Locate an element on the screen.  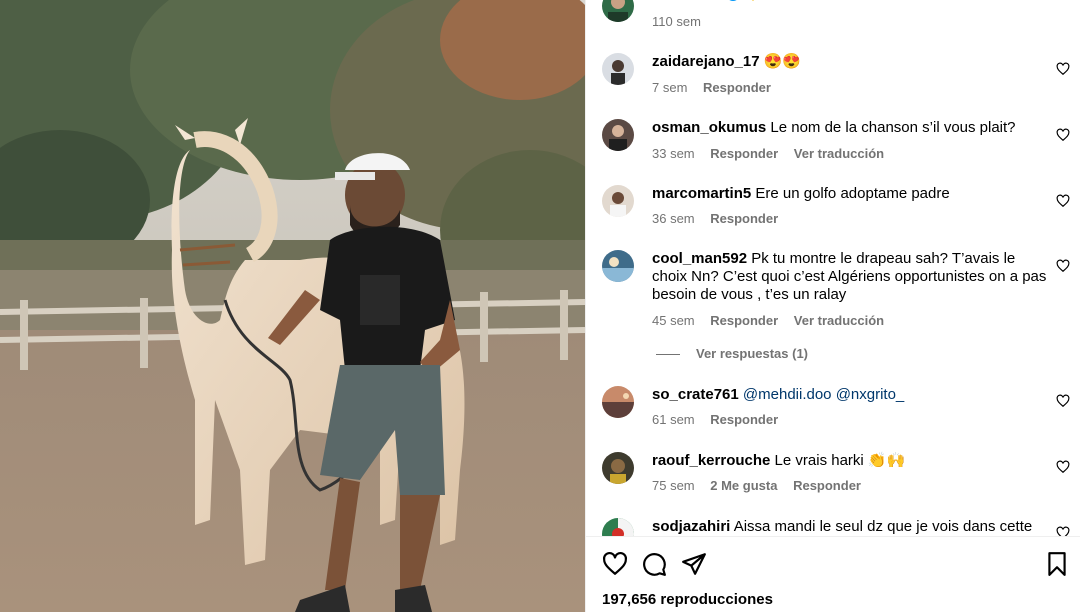
comment-text: 😍😍 is located at coordinates (782, 61).